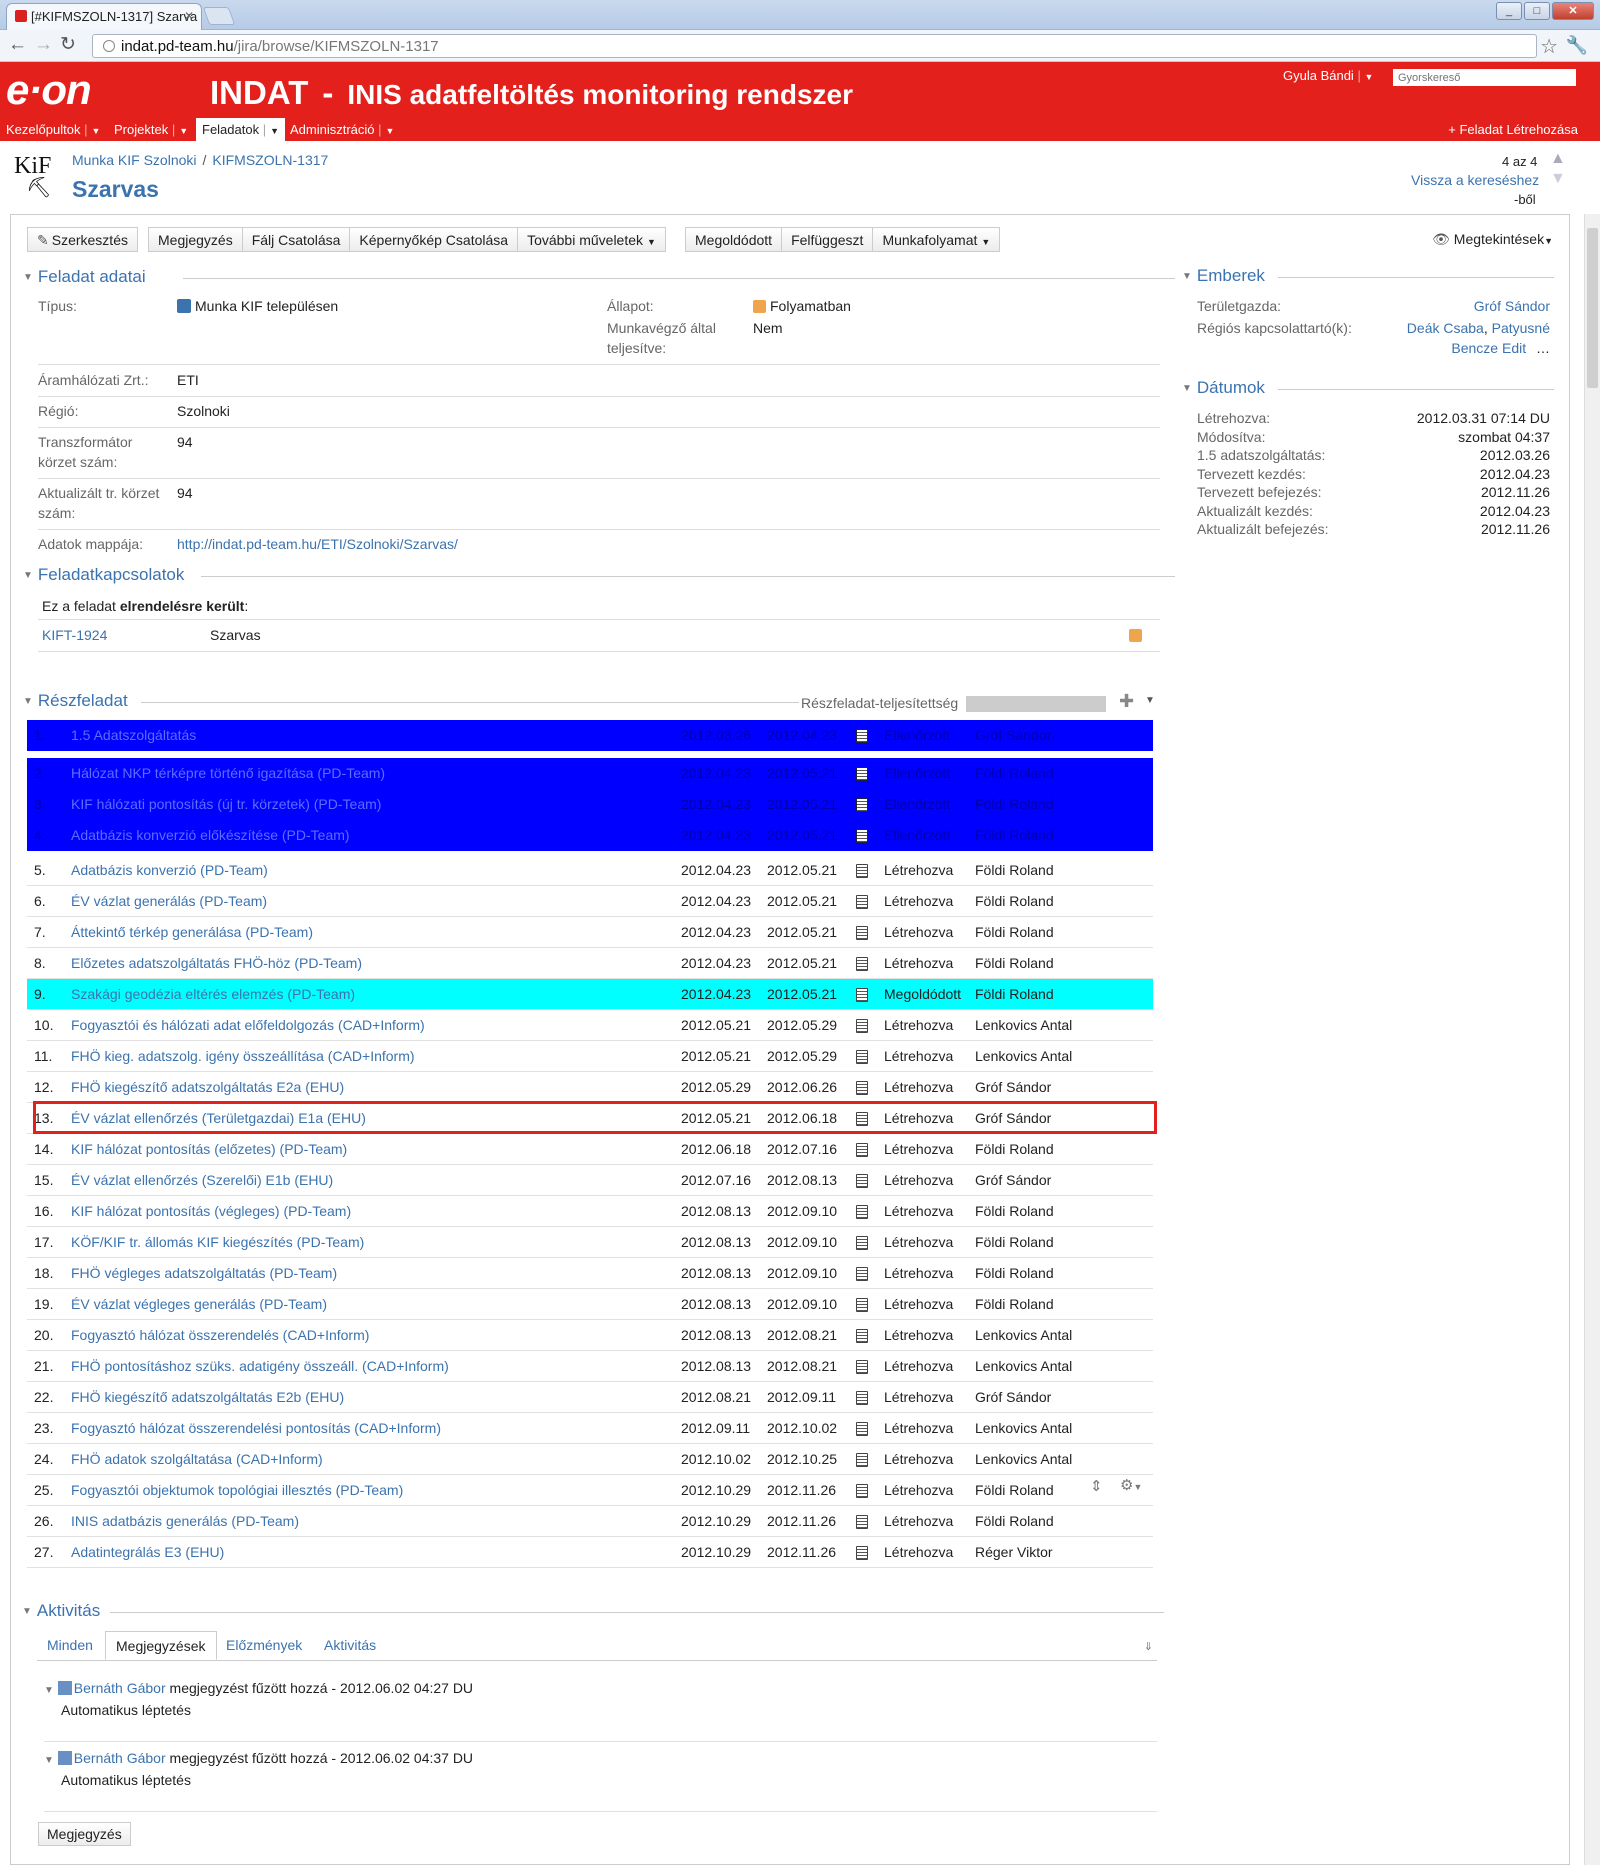 Image resolution: width=1600 pixels, height=1865 pixels. I want to click on back-arrow-icon: ←, so click(17, 45).